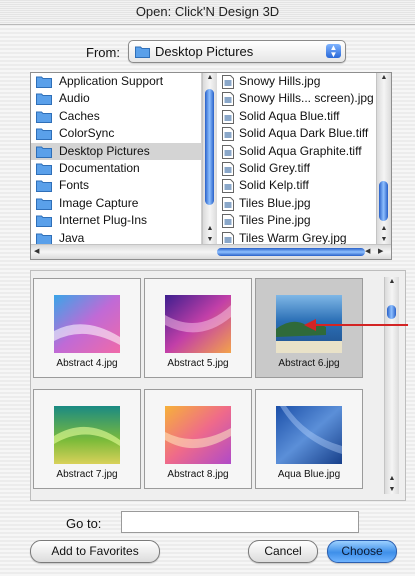 Image resolution: width=415 pixels, height=576 pixels. What do you see at coordinates (111, 81) in the screenshot?
I see `browser-item-label: Application Support` at bounding box center [111, 81].